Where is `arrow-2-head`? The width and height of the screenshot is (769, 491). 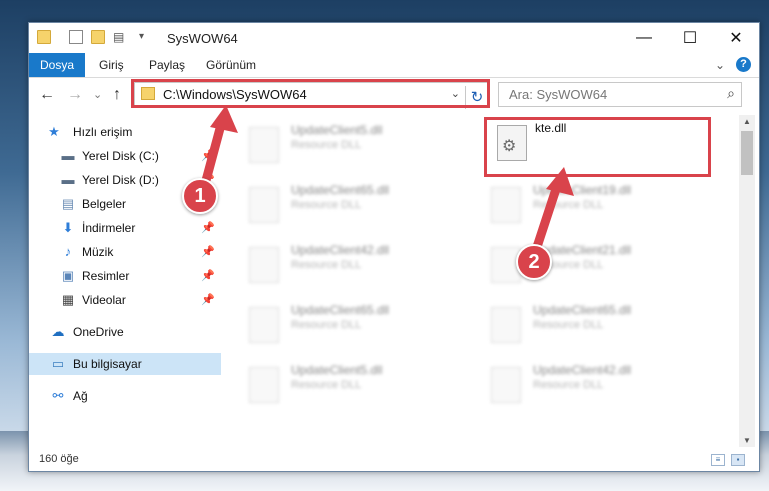 arrow-2-head is located at coordinates (560, 181).